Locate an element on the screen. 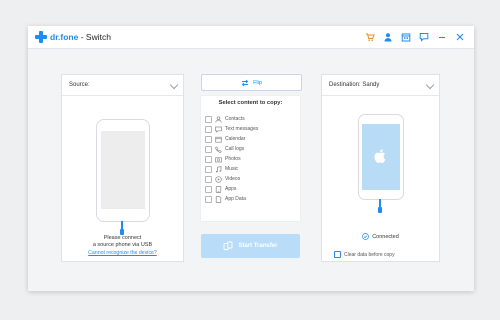  check-circle-icon is located at coordinates (366, 236).